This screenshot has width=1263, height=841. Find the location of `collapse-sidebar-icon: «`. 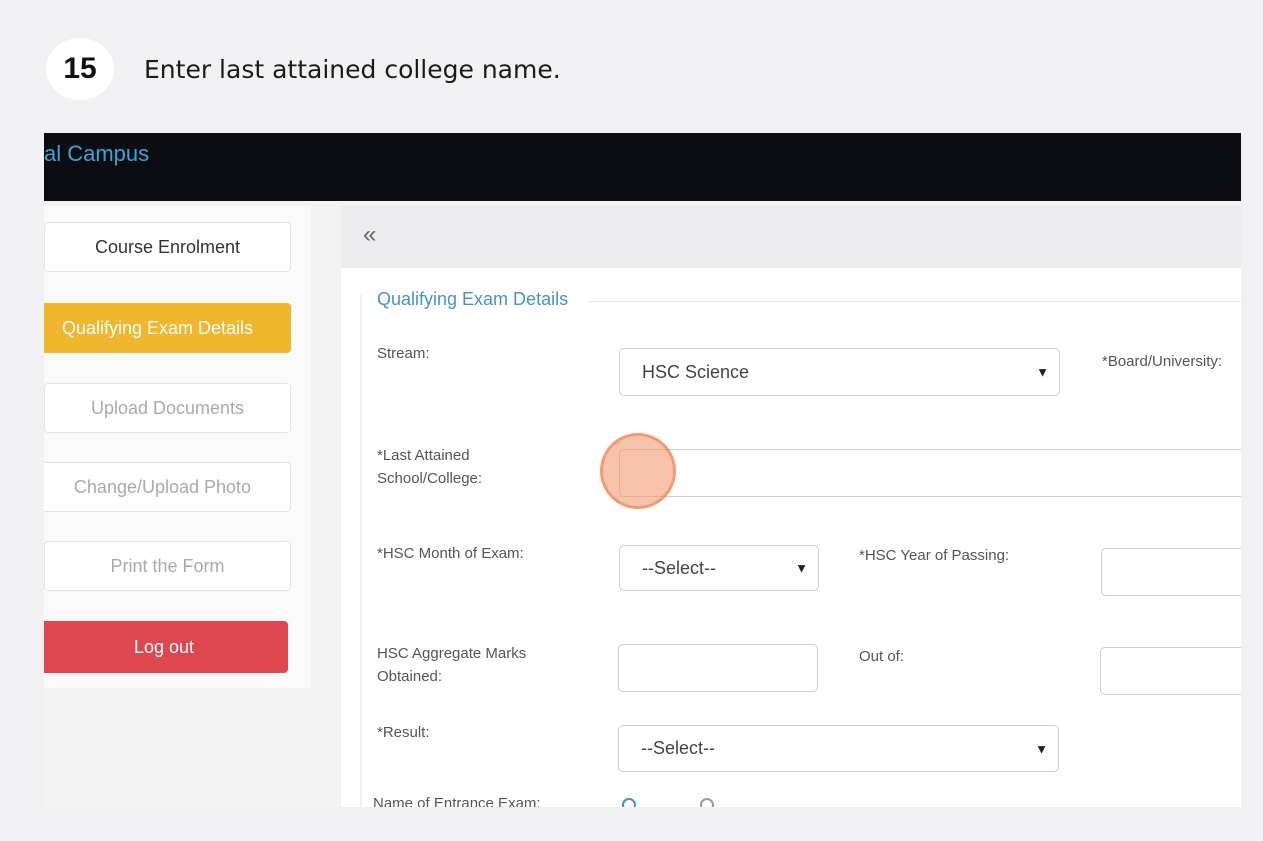

collapse-sidebar-icon: « is located at coordinates (369, 235).